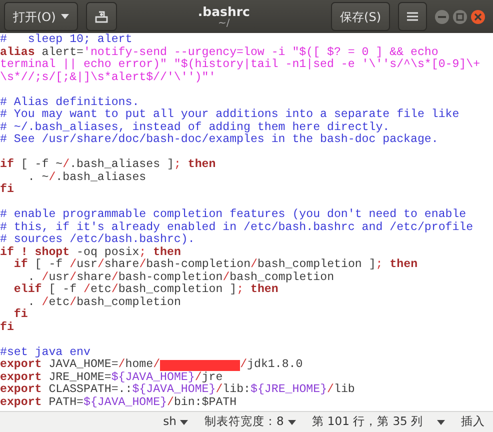  What do you see at coordinates (195, 128) in the screenshot?
I see `code-line: # ~/.bash_aliases, instead of adding them here directly.` at bounding box center [195, 128].